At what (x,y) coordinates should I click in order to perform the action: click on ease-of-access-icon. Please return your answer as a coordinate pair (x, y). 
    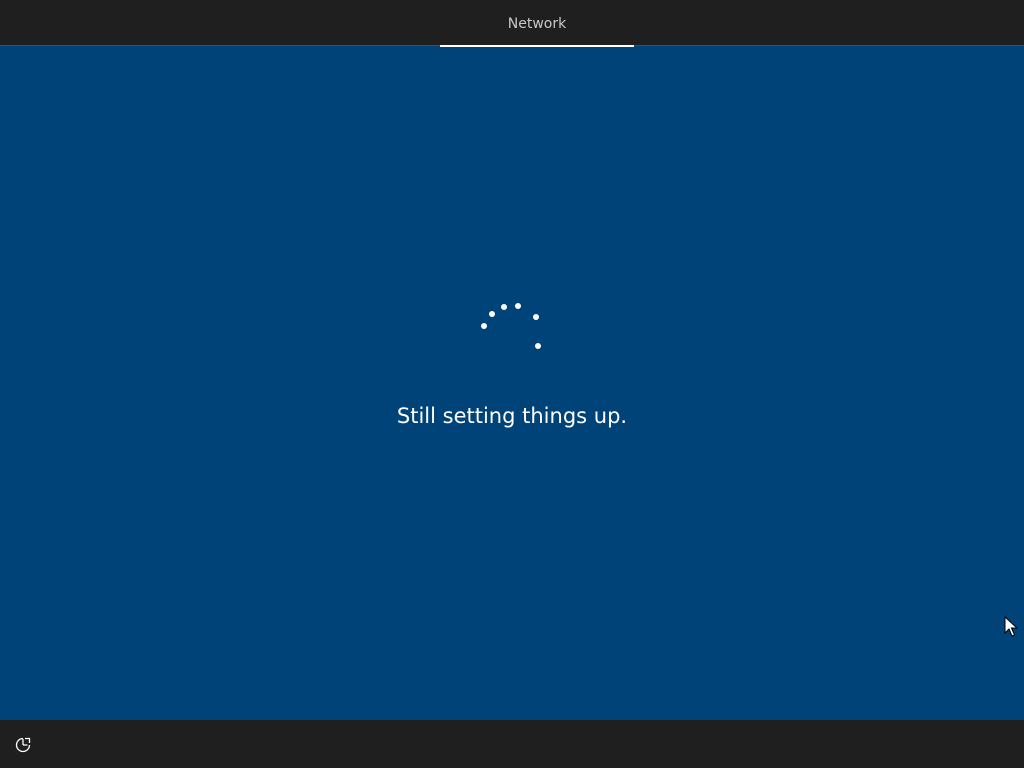
    Looking at the image, I should click on (23, 745).